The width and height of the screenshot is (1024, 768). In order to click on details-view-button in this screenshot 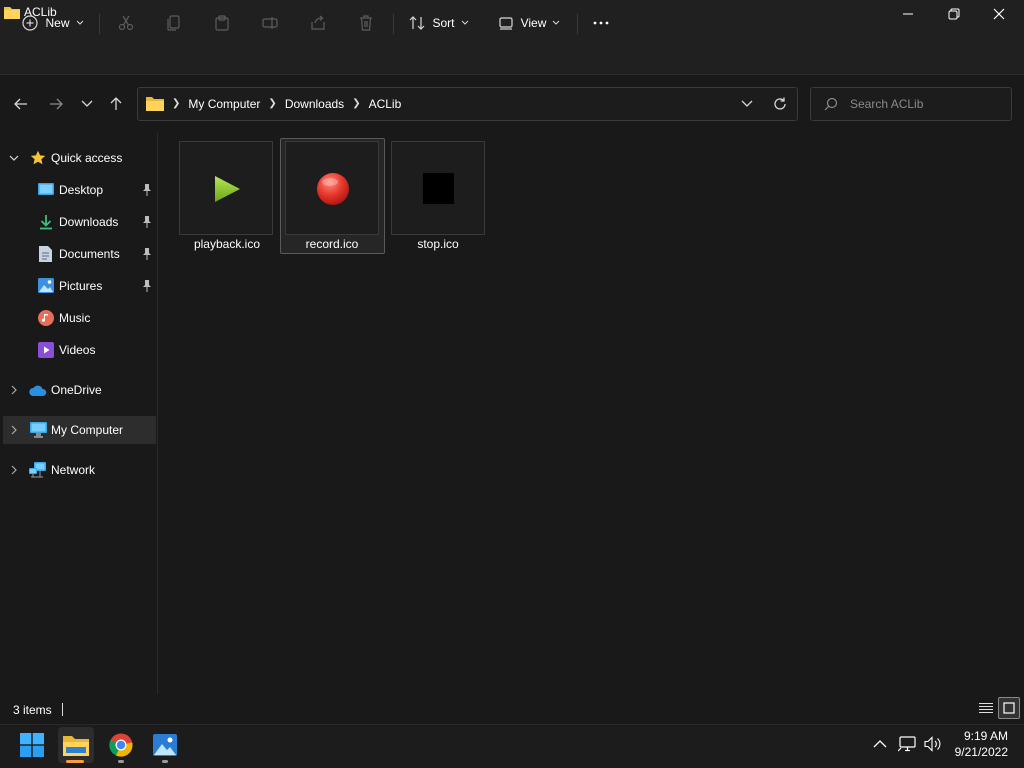, I will do `click(986, 708)`.